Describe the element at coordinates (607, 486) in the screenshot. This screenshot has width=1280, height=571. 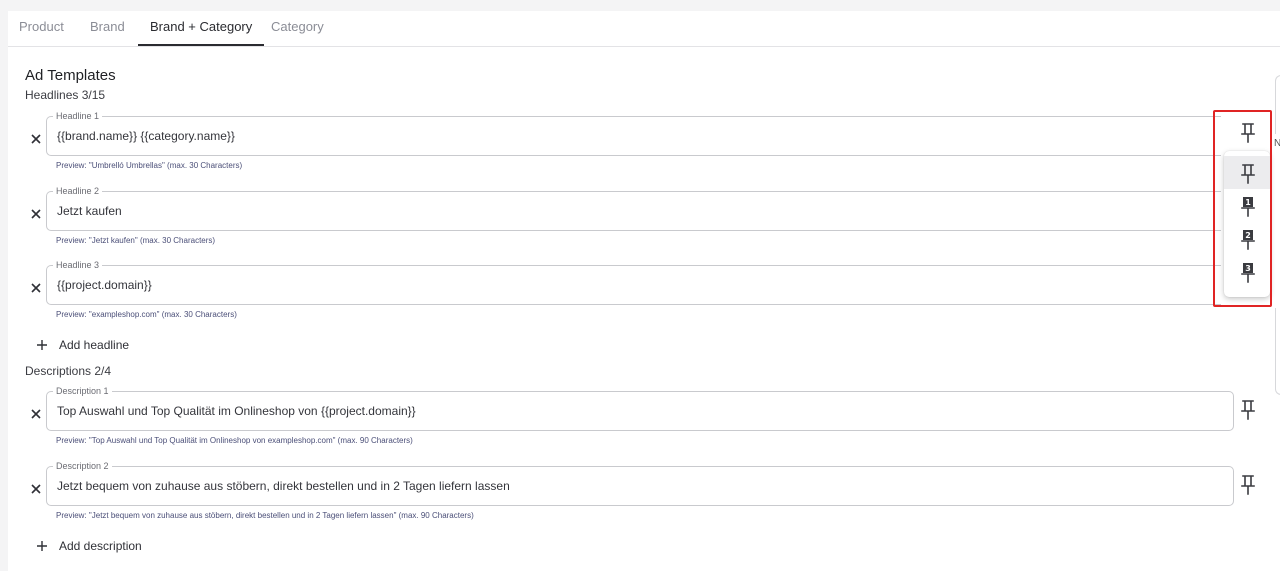
I see `description-2-input` at that location.